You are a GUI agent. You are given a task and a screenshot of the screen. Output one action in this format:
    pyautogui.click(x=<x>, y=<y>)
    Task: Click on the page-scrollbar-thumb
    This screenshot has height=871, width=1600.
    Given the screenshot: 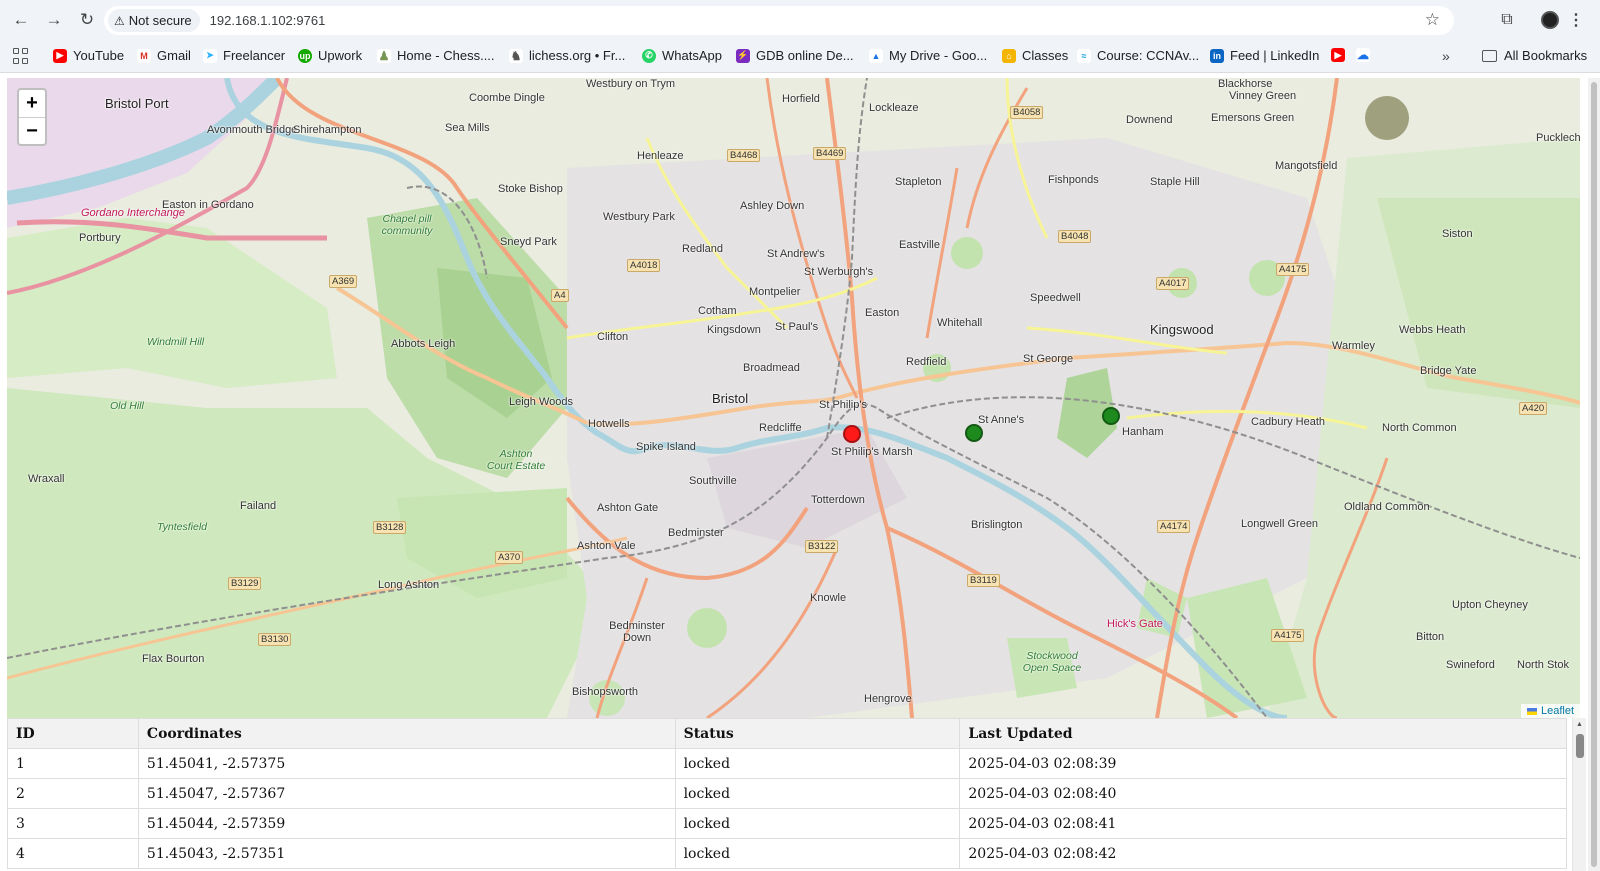 What is the action you would take?
    pyautogui.click(x=1594, y=474)
    